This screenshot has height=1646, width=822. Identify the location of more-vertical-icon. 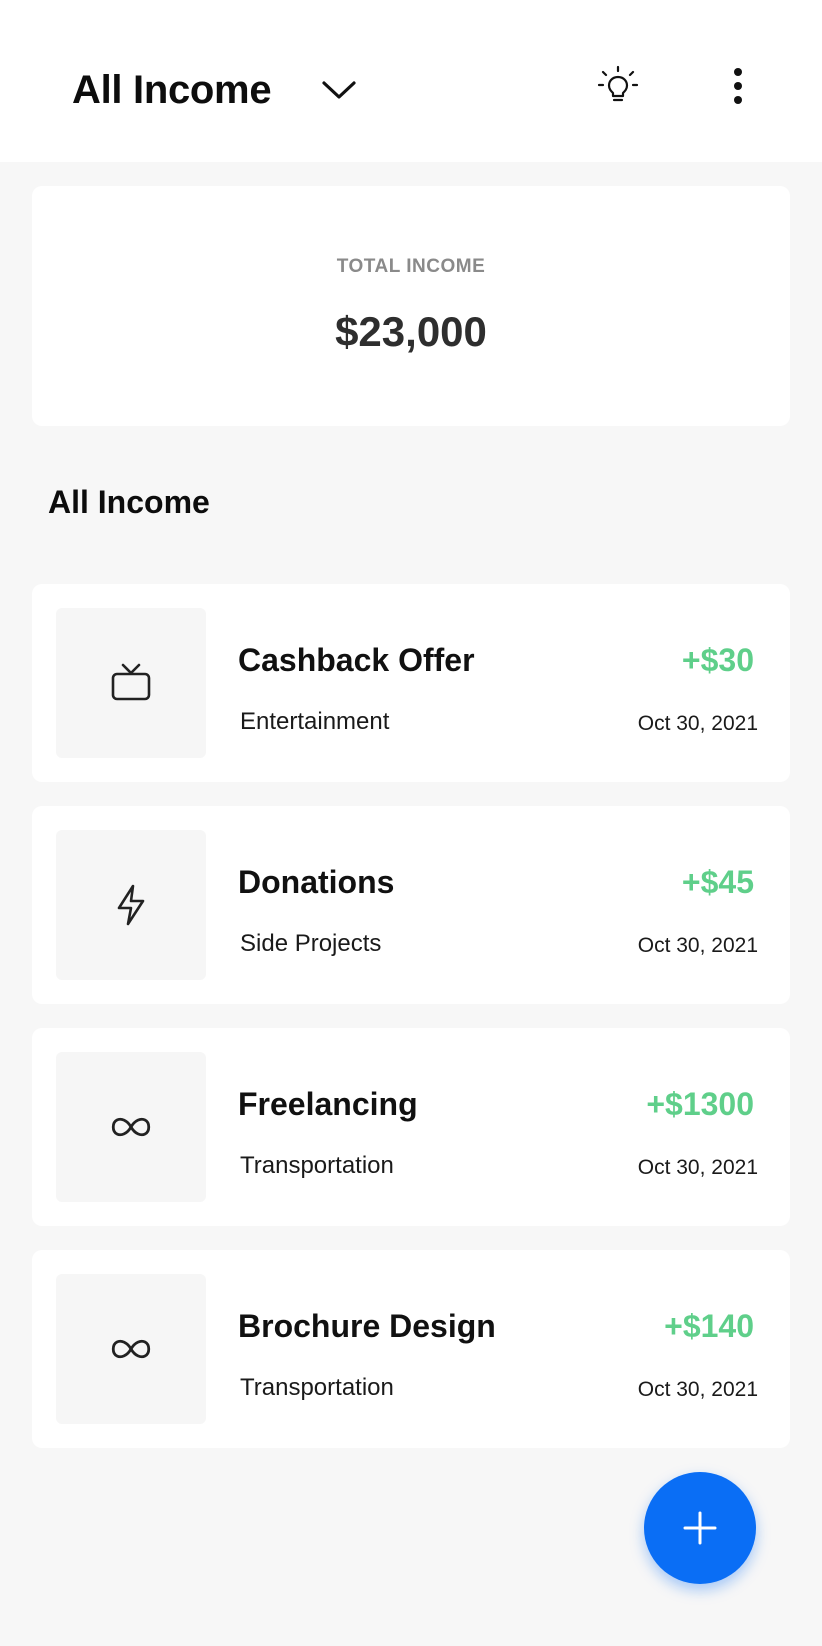
(738, 72).